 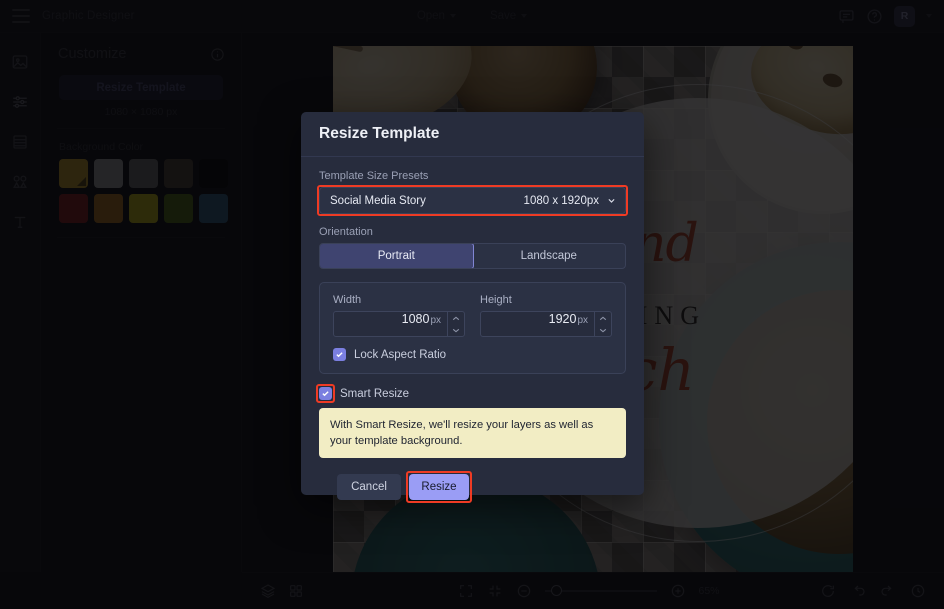 I want to click on smart-resize-row: Smart Resize, so click(x=471, y=393).